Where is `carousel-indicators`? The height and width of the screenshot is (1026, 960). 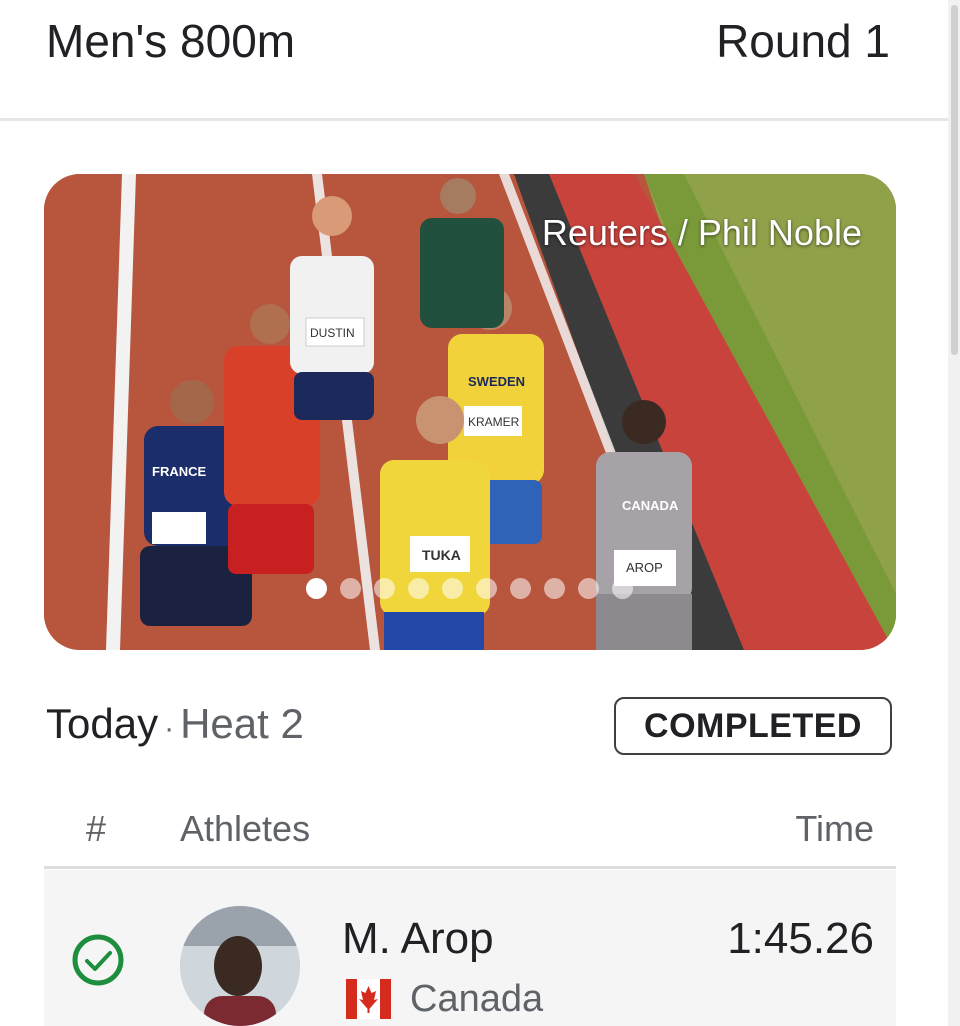 carousel-indicators is located at coordinates (469, 588).